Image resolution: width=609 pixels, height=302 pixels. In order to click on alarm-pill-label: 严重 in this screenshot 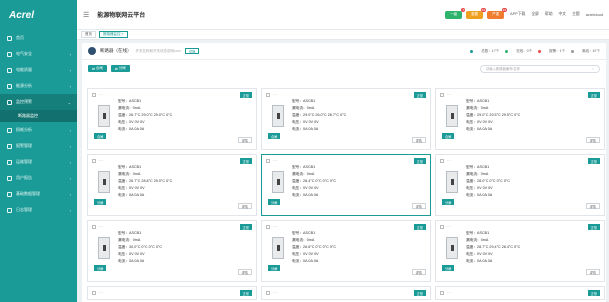, I will do `click(496, 14)`.